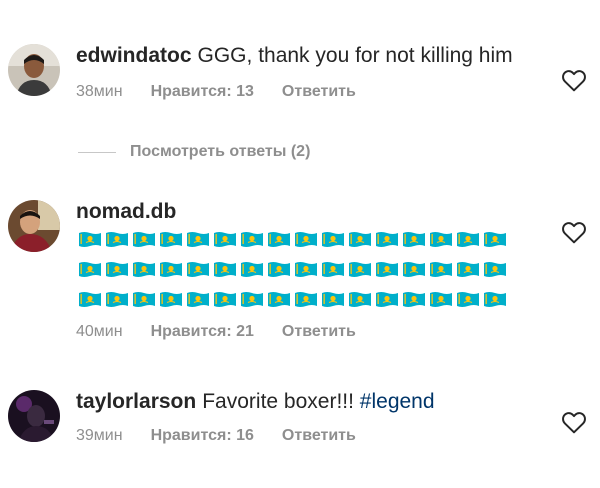 Image resolution: width=600 pixels, height=488 pixels. I want to click on hashtag-link: #legend, so click(397, 401).